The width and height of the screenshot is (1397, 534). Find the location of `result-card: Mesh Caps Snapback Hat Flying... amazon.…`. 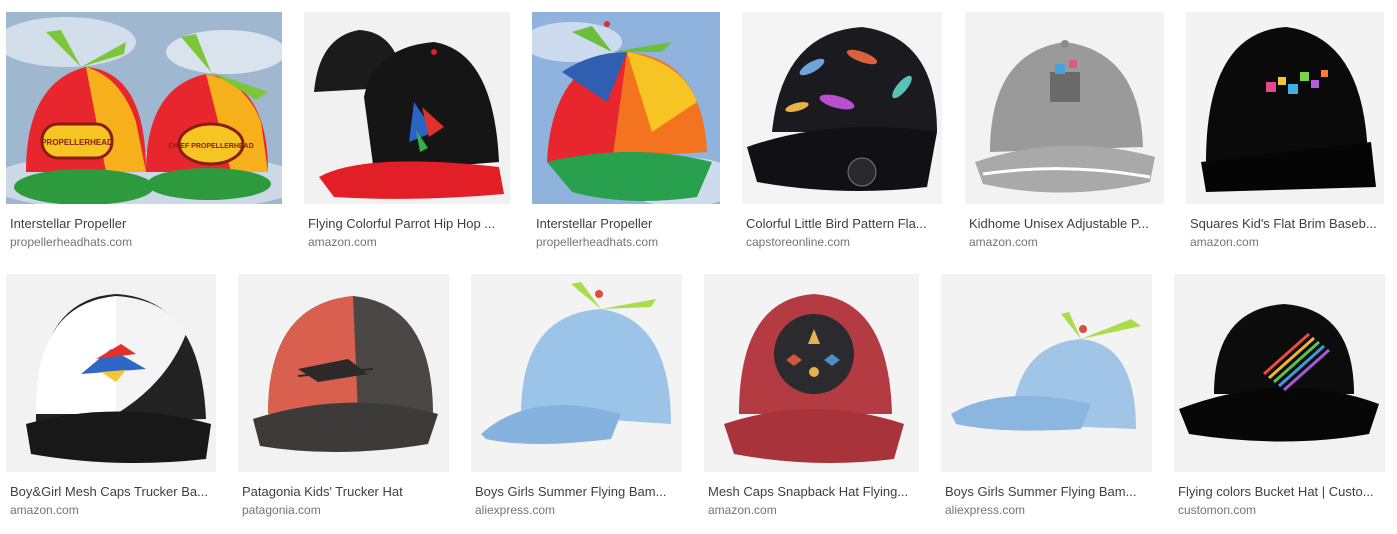

result-card: Mesh Caps Snapback Hat Flying... amazon.… is located at coordinates (811, 396).